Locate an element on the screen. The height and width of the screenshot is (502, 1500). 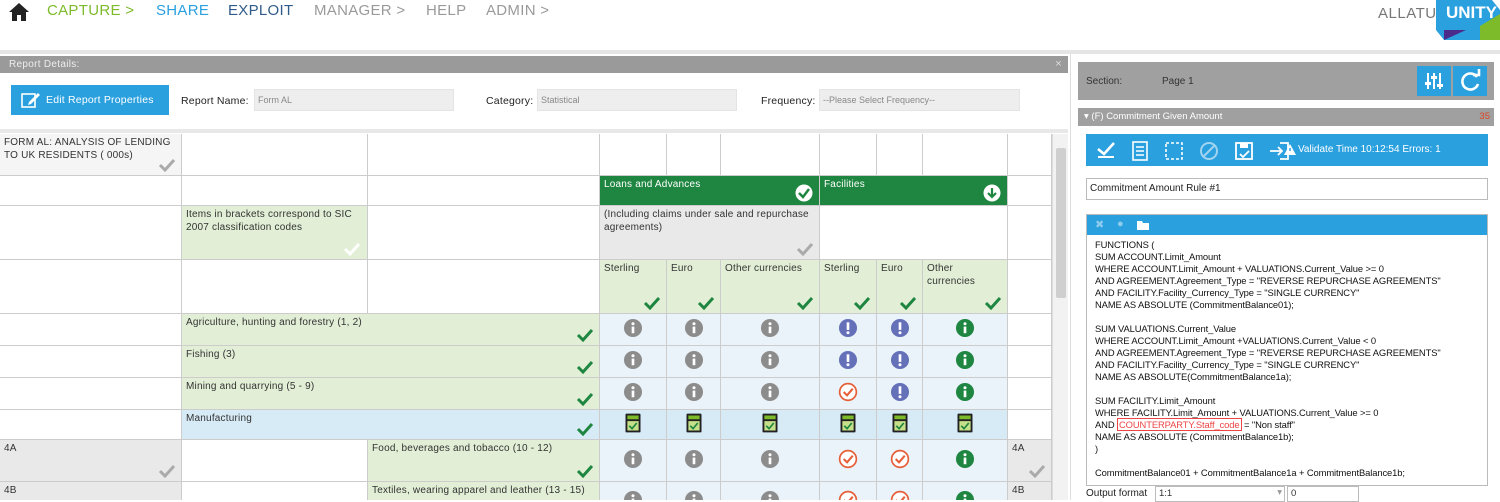
column-header-6: Other currencies is located at coordinates (965, 287).